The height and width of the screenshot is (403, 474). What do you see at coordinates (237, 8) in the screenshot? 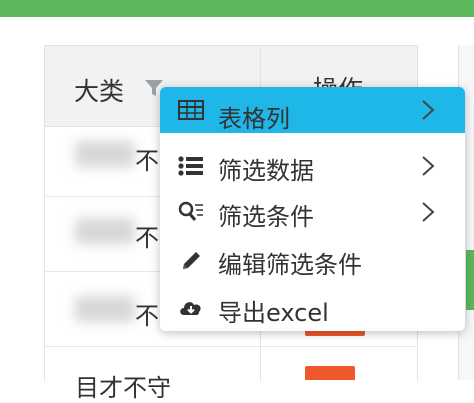
I see `top-bar` at bounding box center [237, 8].